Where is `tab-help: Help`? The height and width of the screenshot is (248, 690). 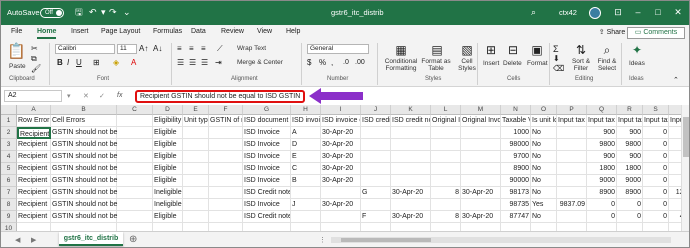
tab-help: Help is located at coordinates (293, 31).